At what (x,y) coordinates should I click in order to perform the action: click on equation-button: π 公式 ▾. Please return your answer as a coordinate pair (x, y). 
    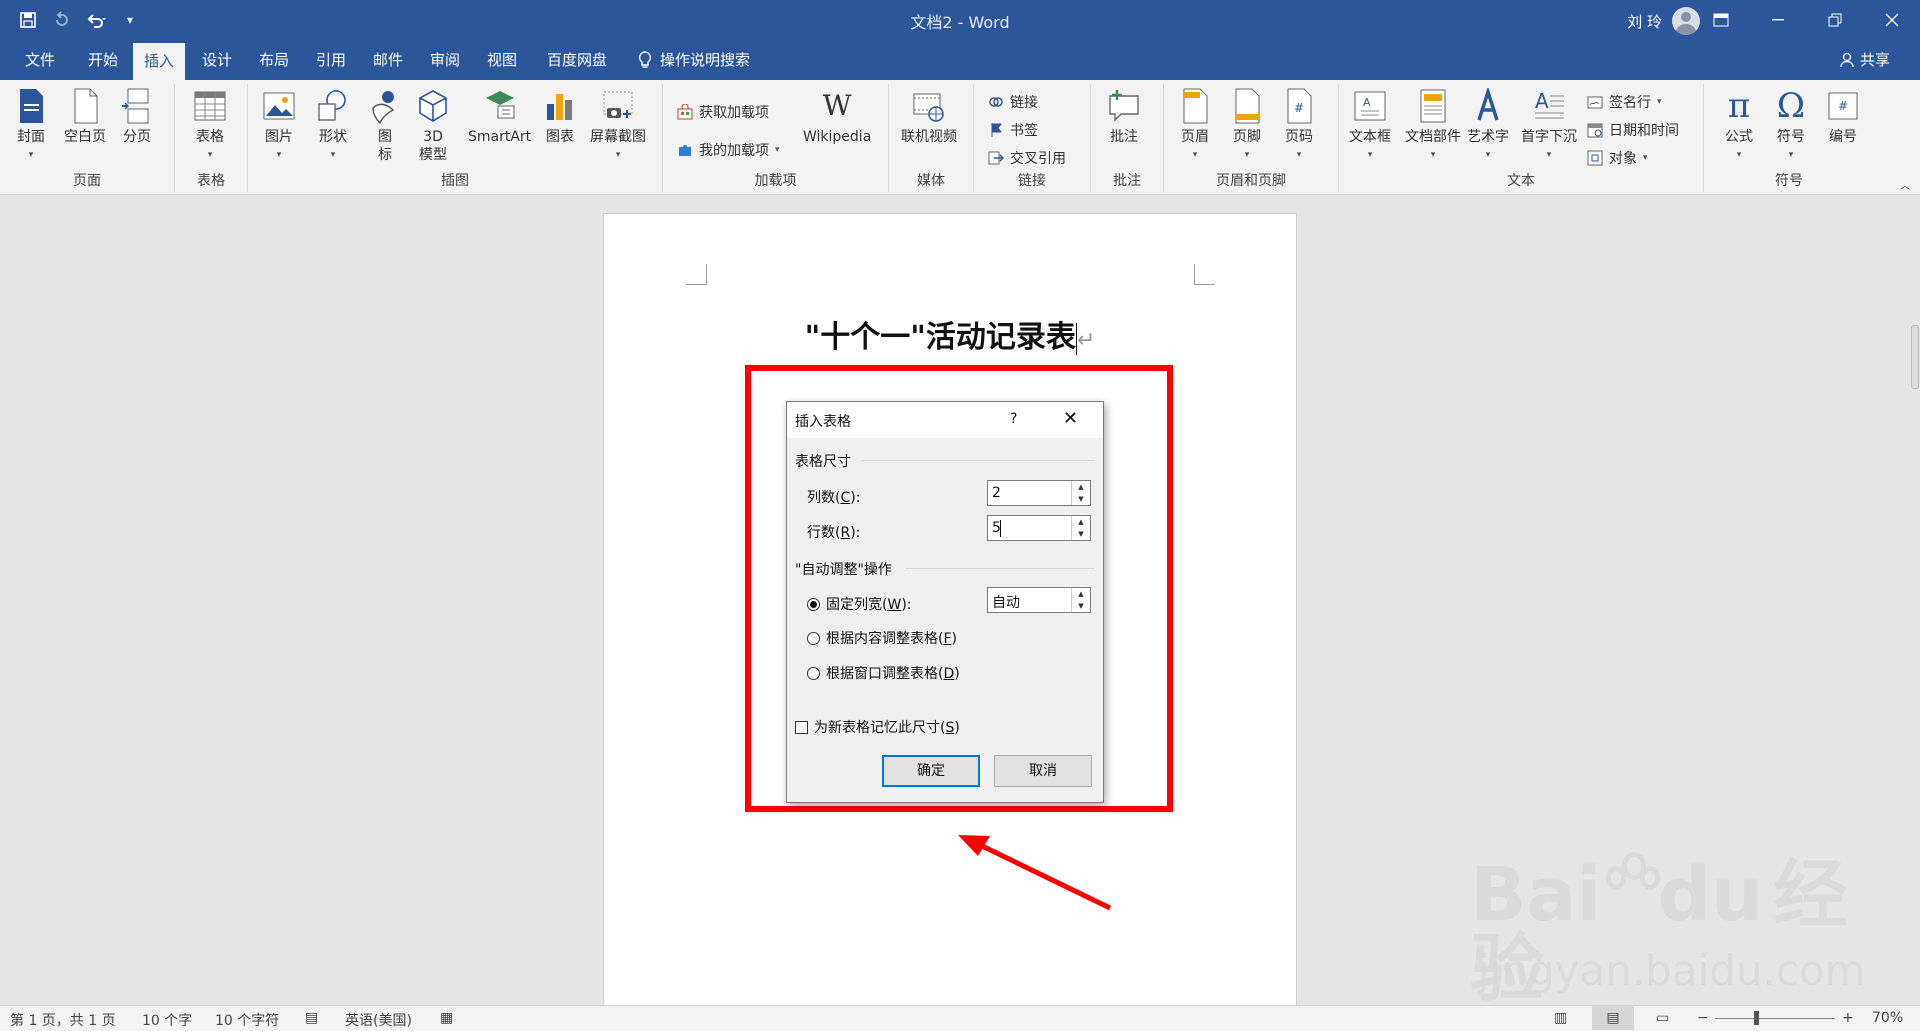
    Looking at the image, I should click on (1739, 126).